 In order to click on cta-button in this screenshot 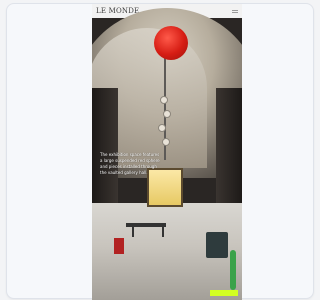, I will do `click(224, 293)`.